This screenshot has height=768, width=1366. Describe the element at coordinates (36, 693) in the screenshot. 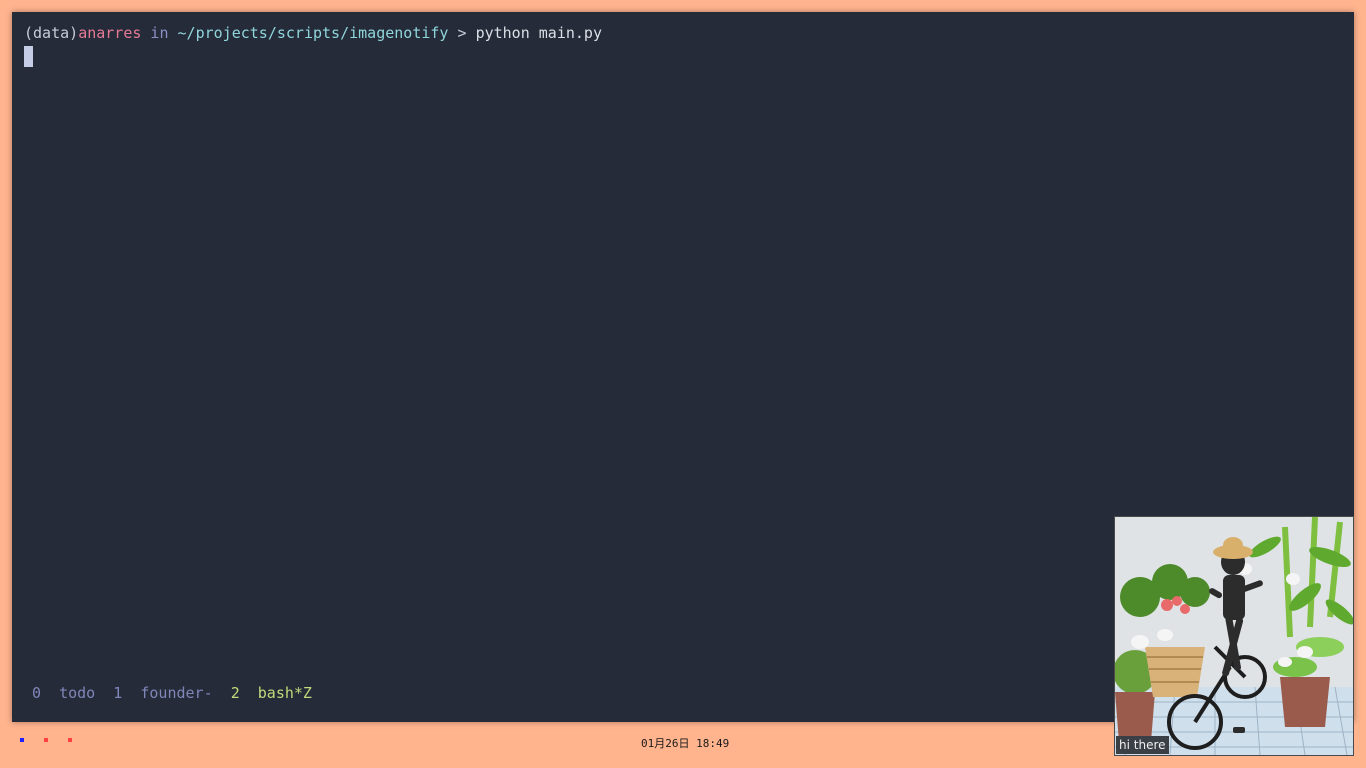

I see `tmux-window-index-0: 0` at that location.